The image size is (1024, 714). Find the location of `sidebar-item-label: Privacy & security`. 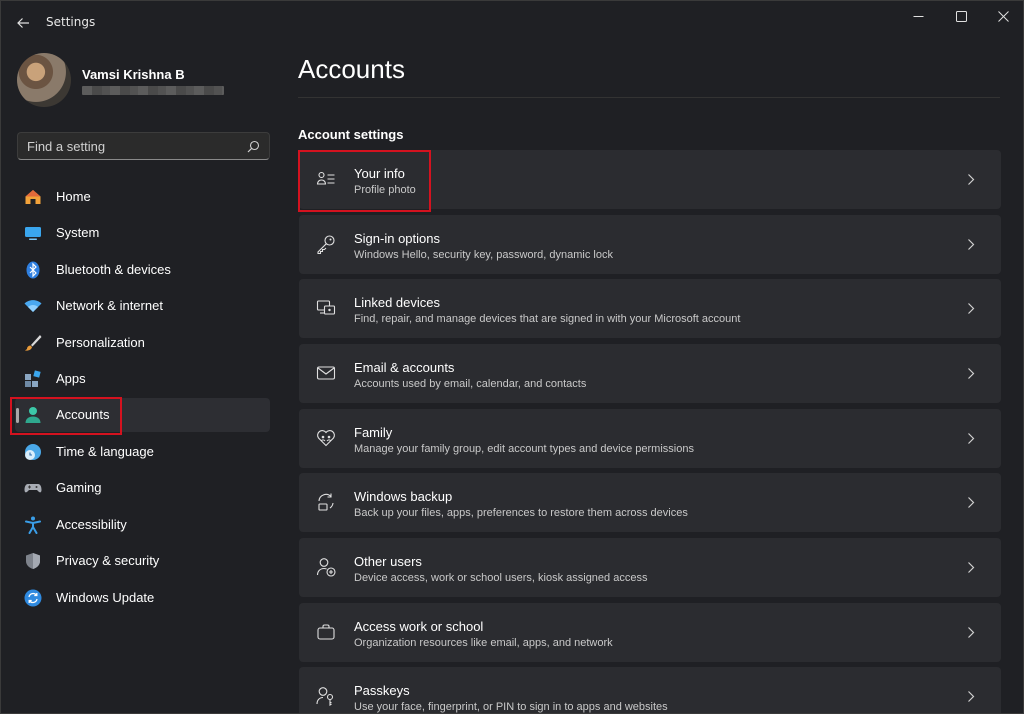

sidebar-item-label: Privacy & security is located at coordinates (108, 560).